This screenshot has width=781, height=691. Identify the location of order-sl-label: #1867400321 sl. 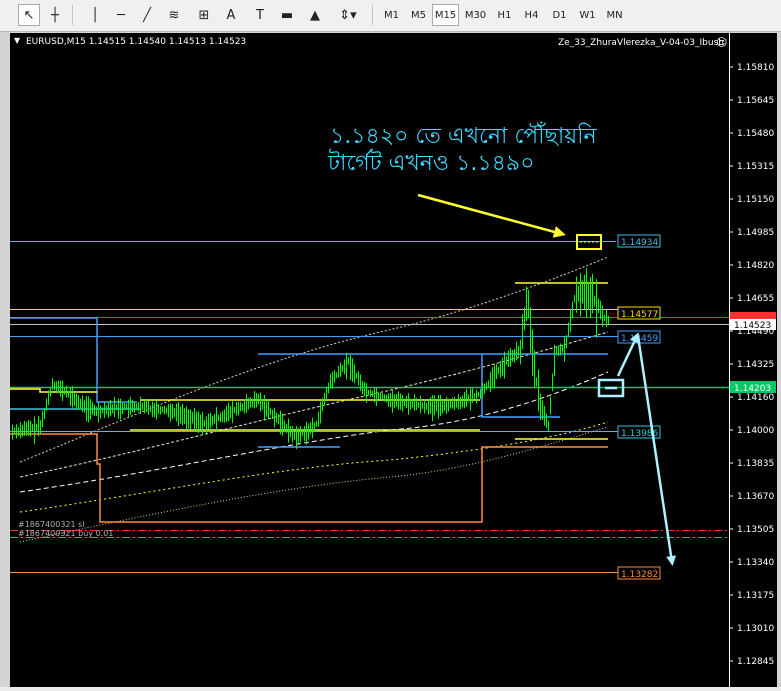
(51, 524).